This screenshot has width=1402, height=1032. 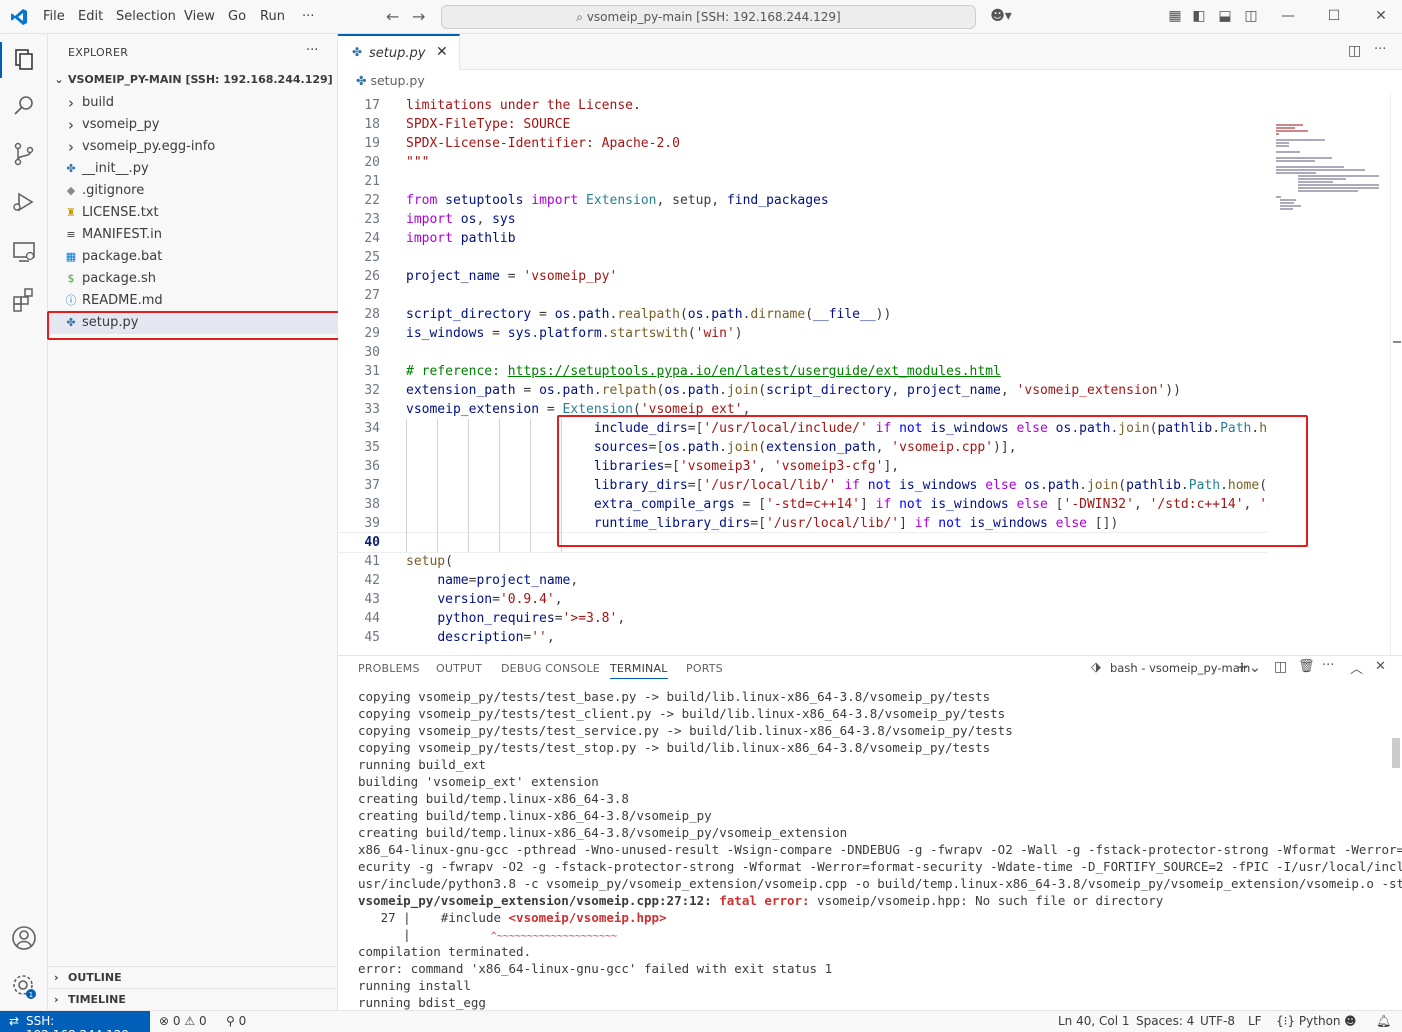 I want to click on split-editor-icon: ◫, so click(x=1354, y=51).